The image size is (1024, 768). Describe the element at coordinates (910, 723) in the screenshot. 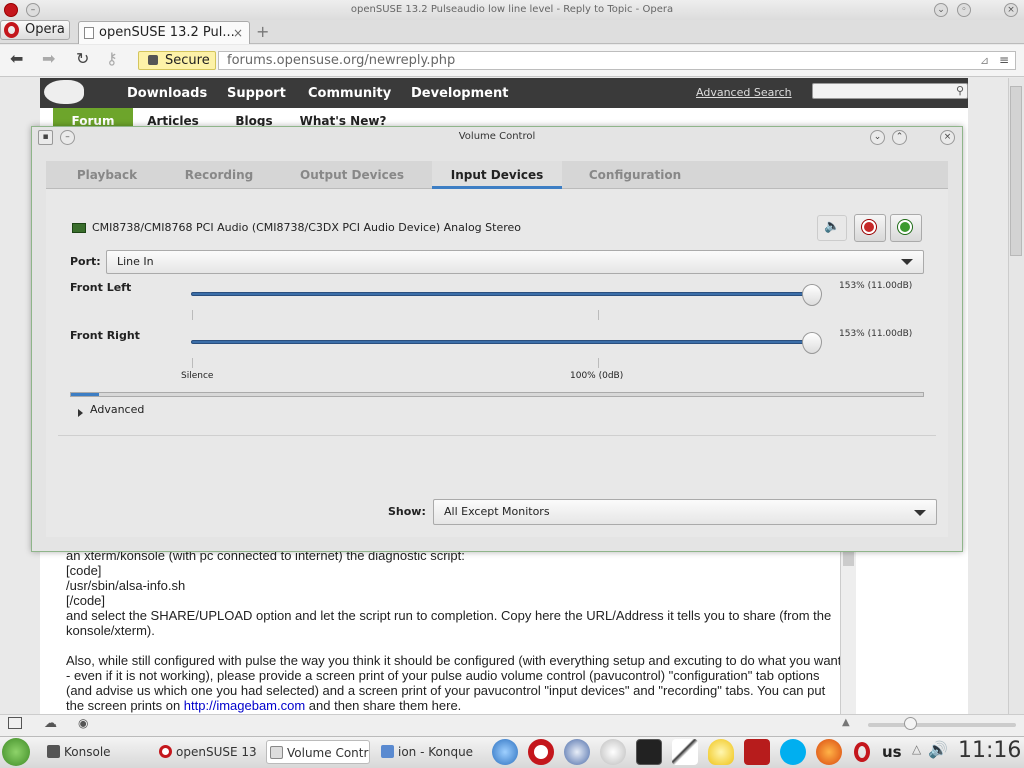

I see `zoom-slider-knob` at that location.